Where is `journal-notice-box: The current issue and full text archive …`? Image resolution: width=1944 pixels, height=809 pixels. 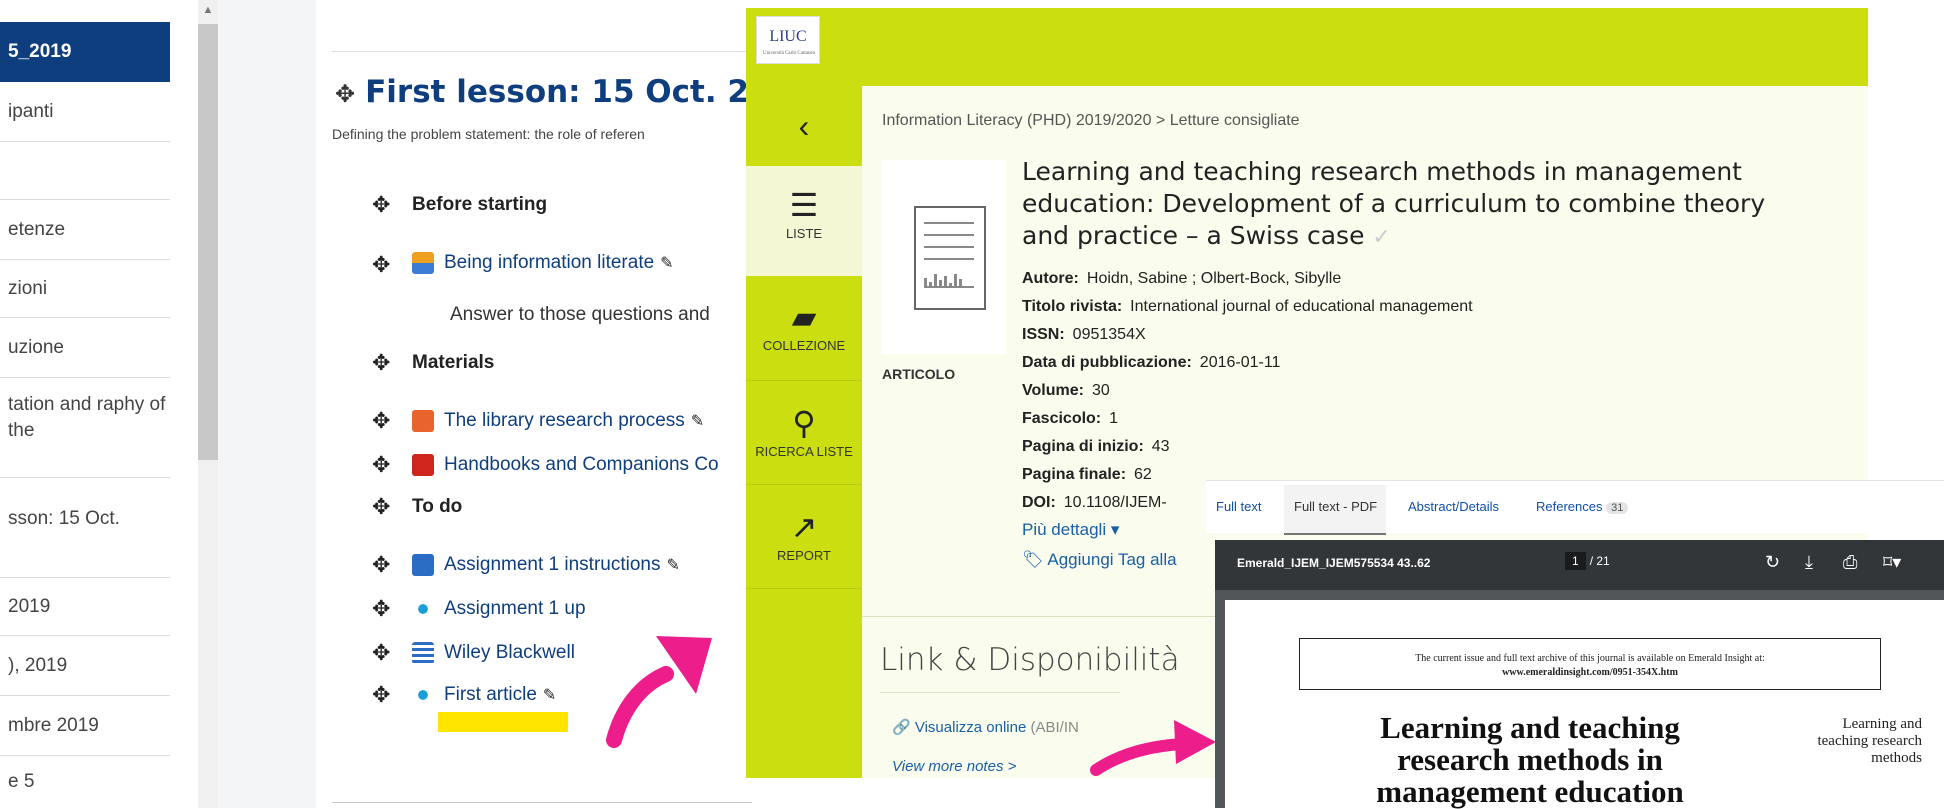
journal-notice-box: The current issue and full text archive … is located at coordinates (1590, 664).